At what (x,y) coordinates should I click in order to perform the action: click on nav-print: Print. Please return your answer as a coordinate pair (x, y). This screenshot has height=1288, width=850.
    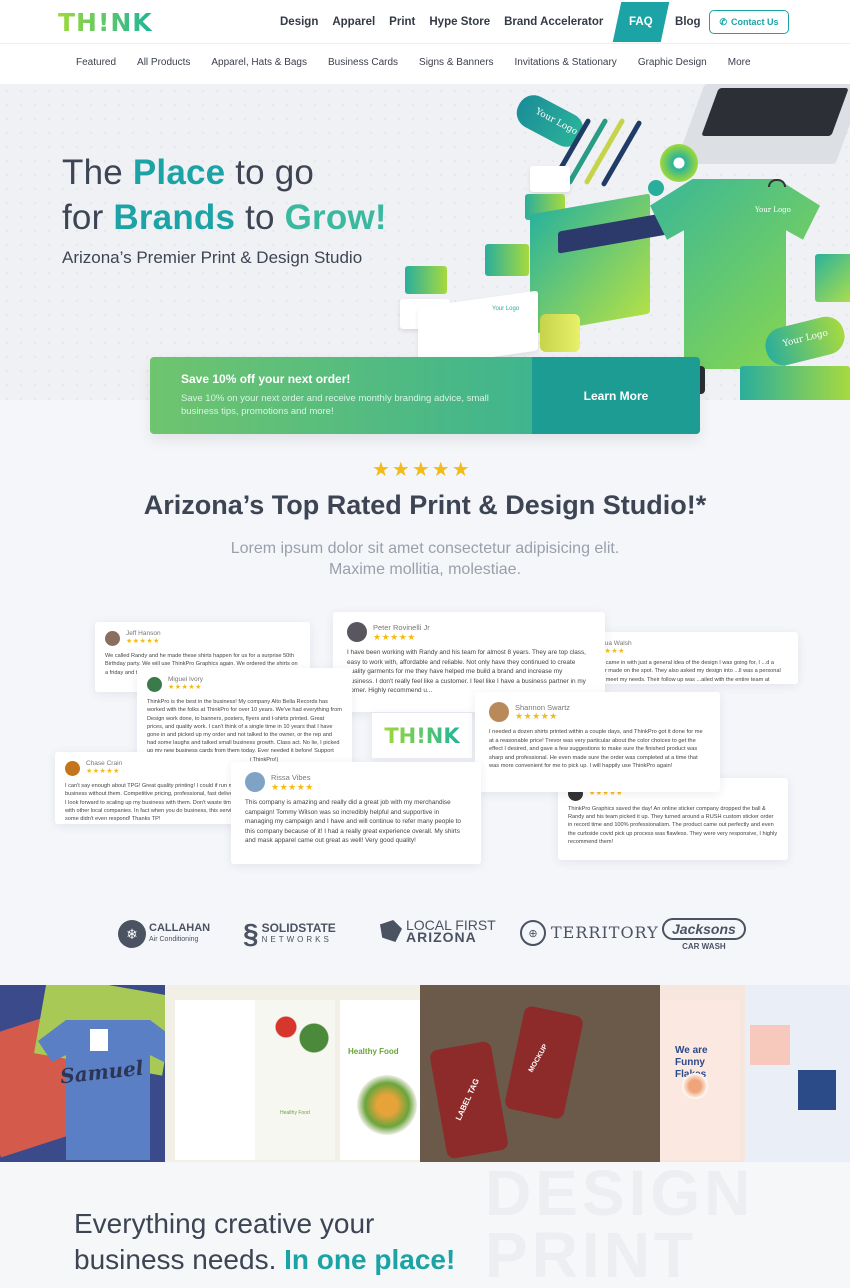
    Looking at the image, I should click on (402, 22).